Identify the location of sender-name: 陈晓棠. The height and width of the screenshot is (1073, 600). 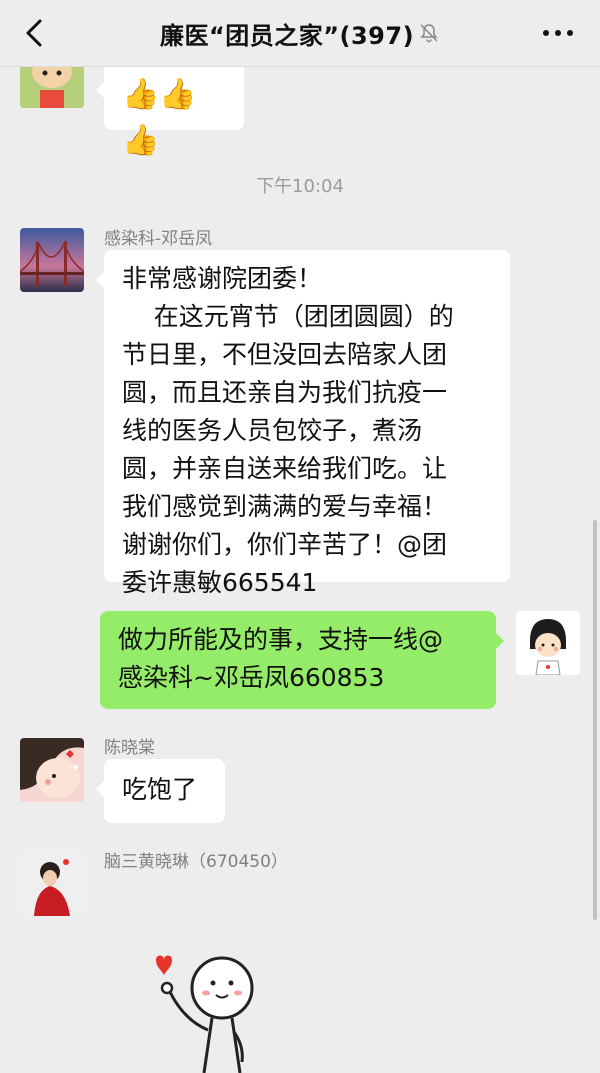
(129, 748).